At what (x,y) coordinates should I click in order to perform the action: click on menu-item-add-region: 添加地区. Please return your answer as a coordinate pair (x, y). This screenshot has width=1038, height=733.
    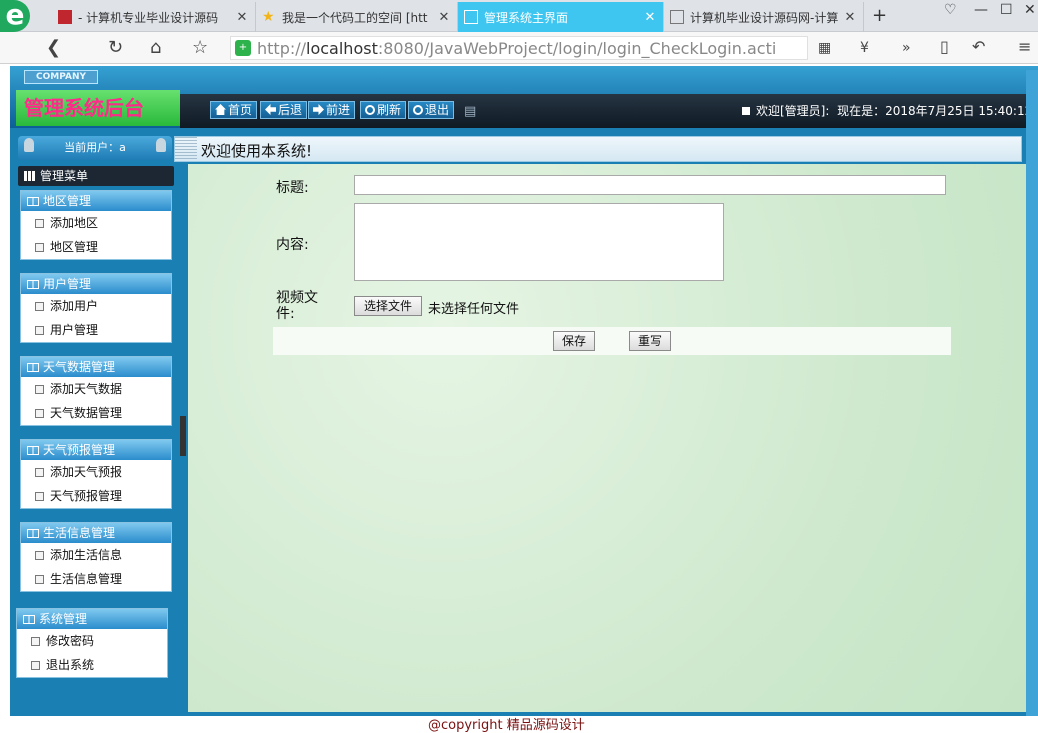
    Looking at the image, I should click on (96, 223).